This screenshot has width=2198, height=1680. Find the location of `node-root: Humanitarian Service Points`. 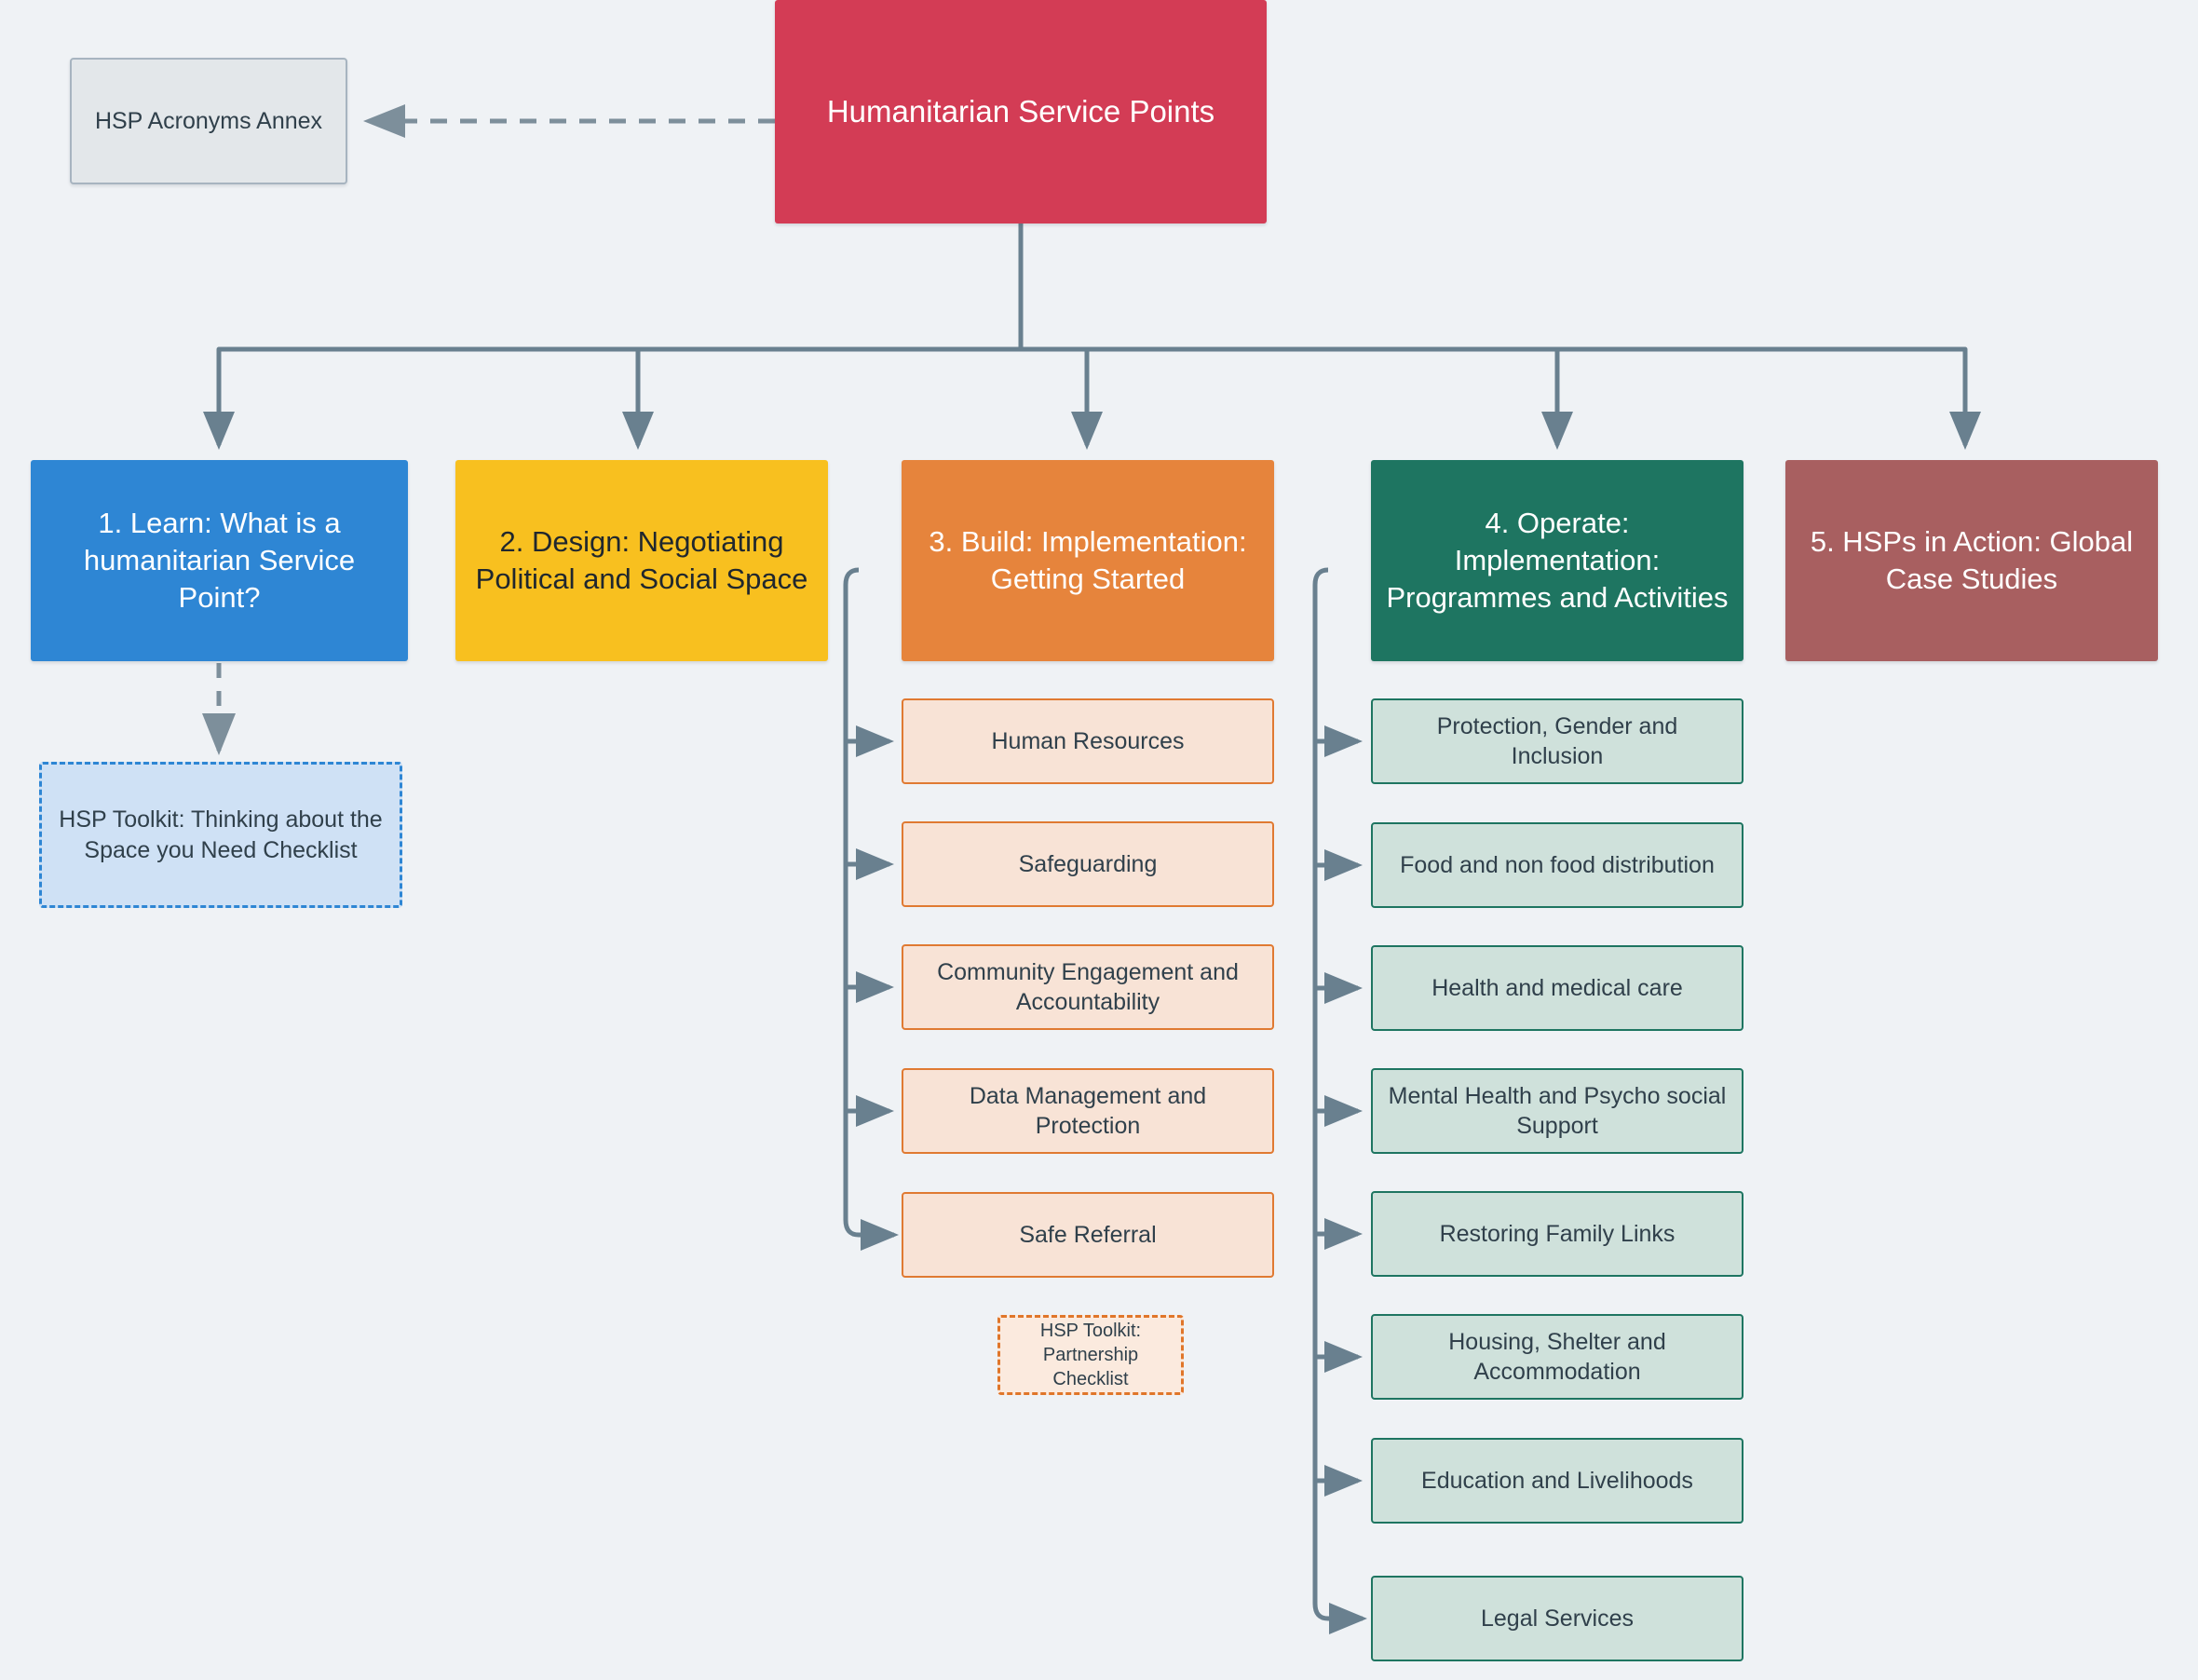

node-root: Humanitarian Service Points is located at coordinates (1021, 112).